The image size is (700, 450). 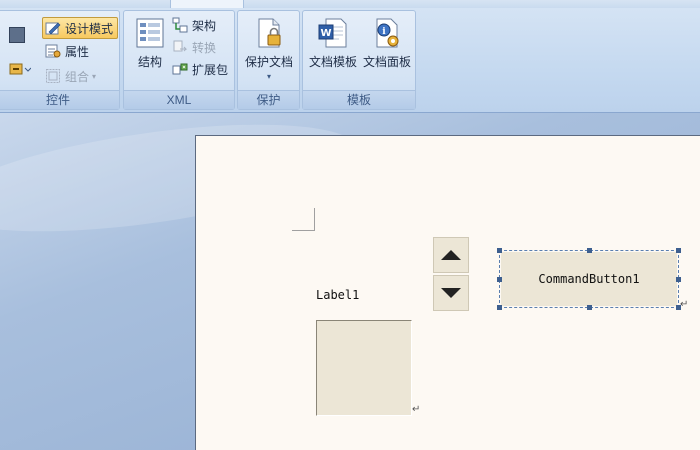 What do you see at coordinates (204, 47) in the screenshot?
I see `transform-label: 转换` at bounding box center [204, 47].